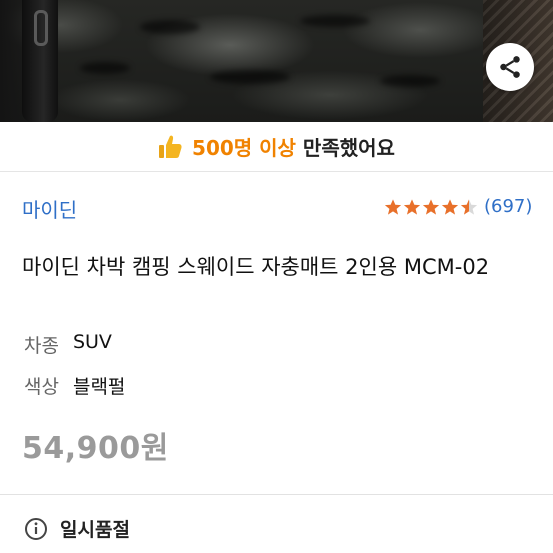 Image resolution: width=553 pixels, height=553 pixels. What do you see at coordinates (99, 387) in the screenshot?
I see `option-value-color: 블랙펄` at bounding box center [99, 387].